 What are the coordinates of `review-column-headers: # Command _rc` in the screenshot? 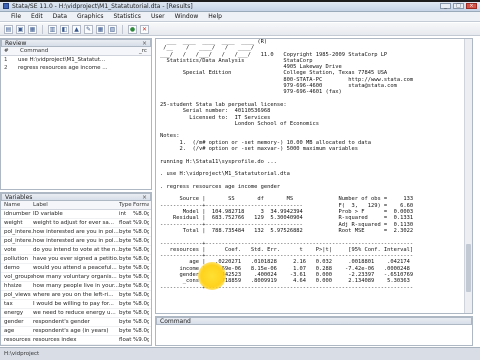 It's located at (76, 51).